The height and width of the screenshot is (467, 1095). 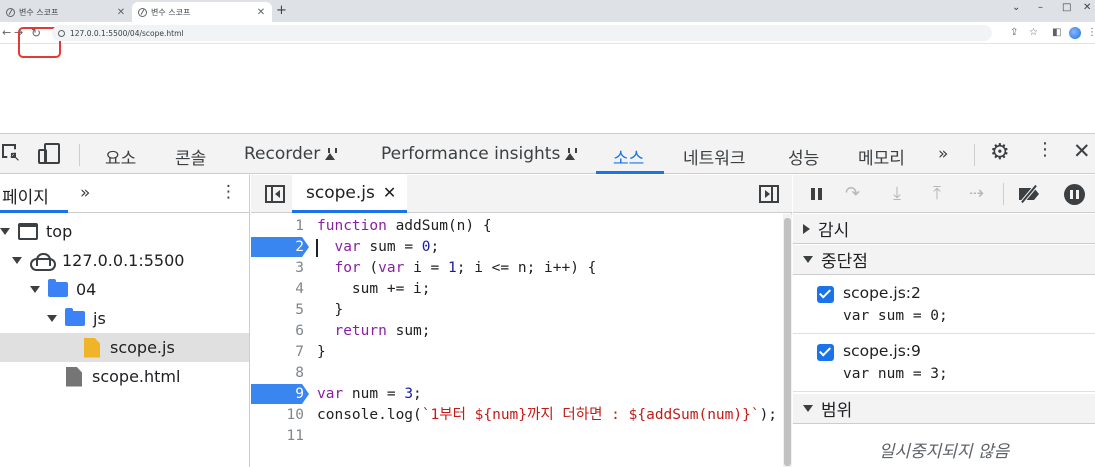 I want to click on menu-icon: ⋮, so click(x=1091, y=32).